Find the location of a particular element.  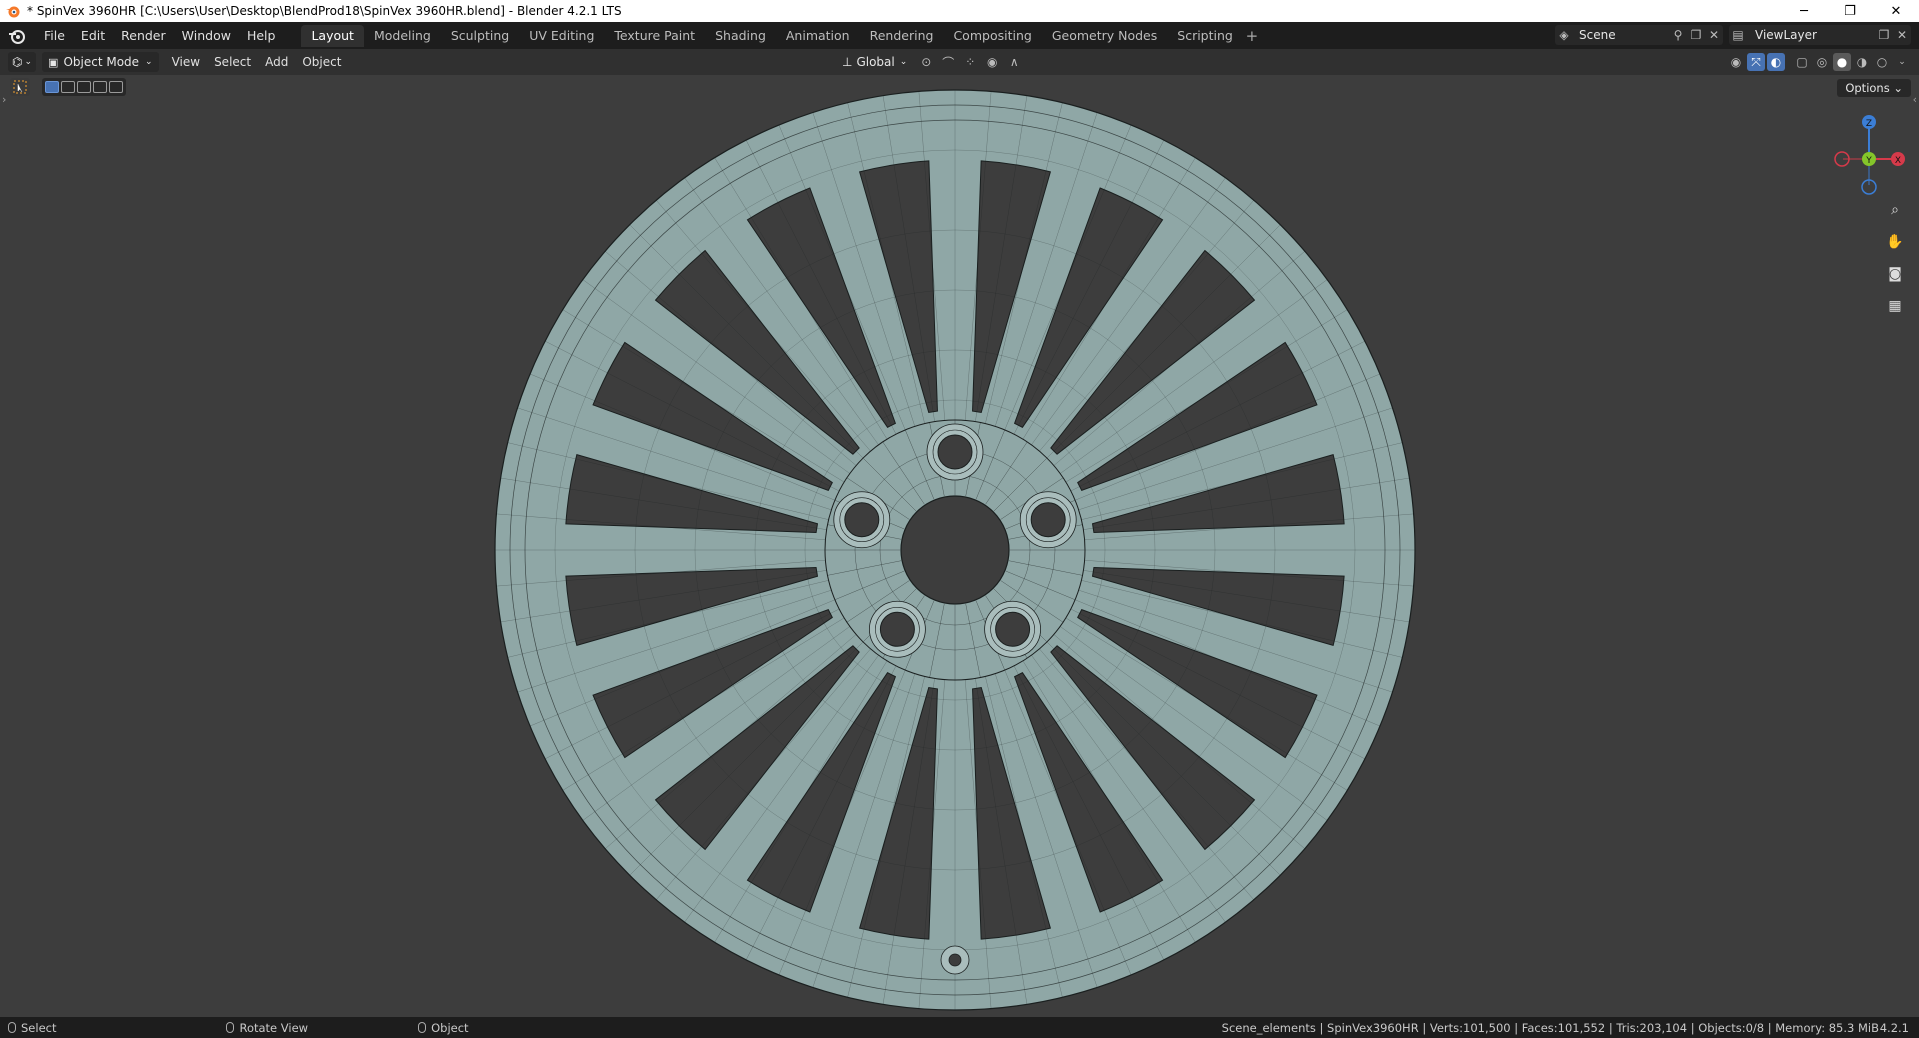

select-tool-button is located at coordinates (20, 87).